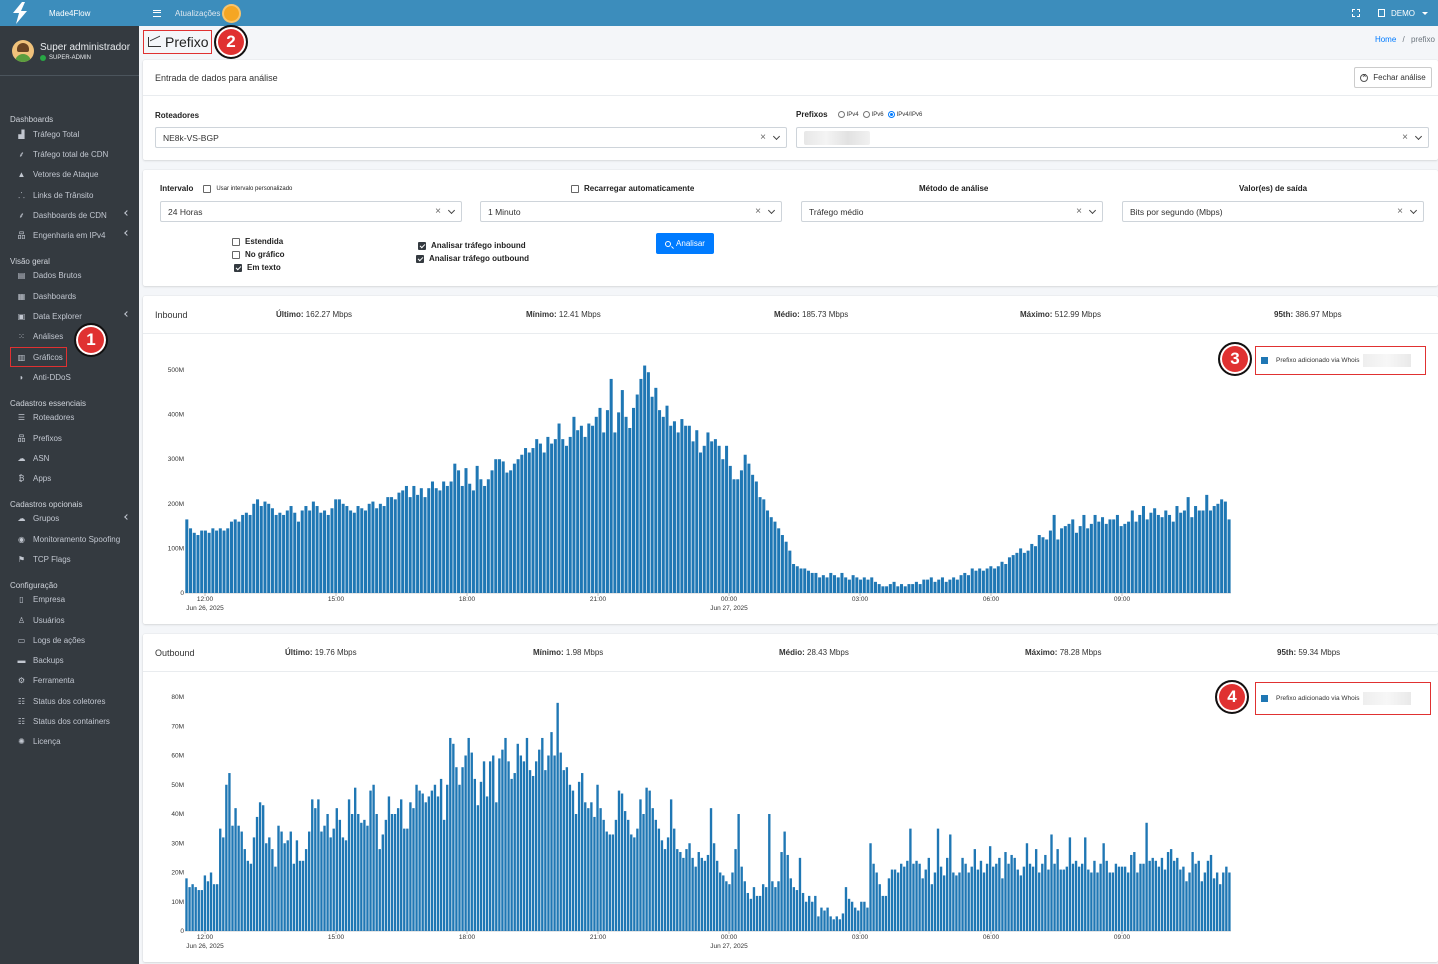  I want to click on custom-interval-checkbox, so click(207, 188).